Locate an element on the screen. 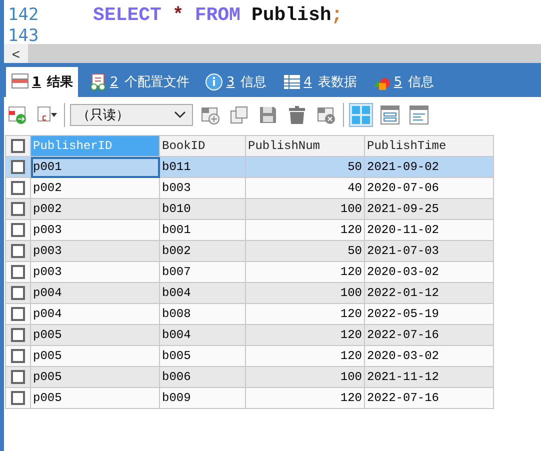  text-view-icon is located at coordinates (419, 114).